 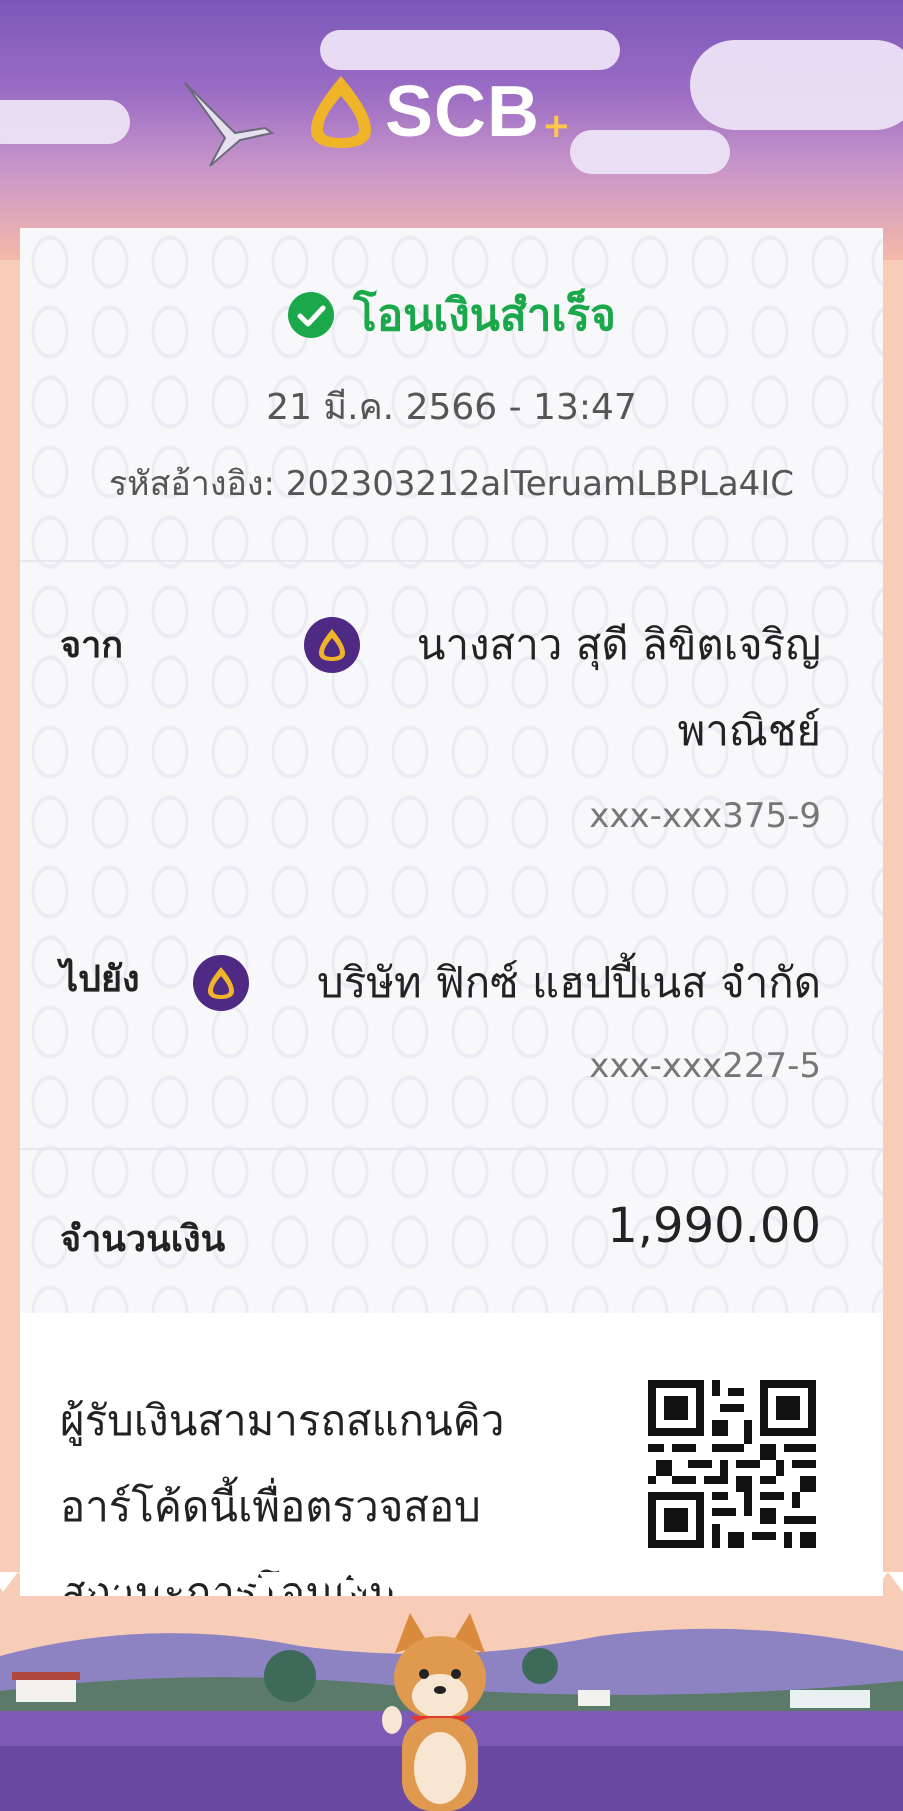 I want to click on reference-number: รหัสอ้างอิง: 202303212alTeruamLBPLa4IC, so click(x=451, y=484).